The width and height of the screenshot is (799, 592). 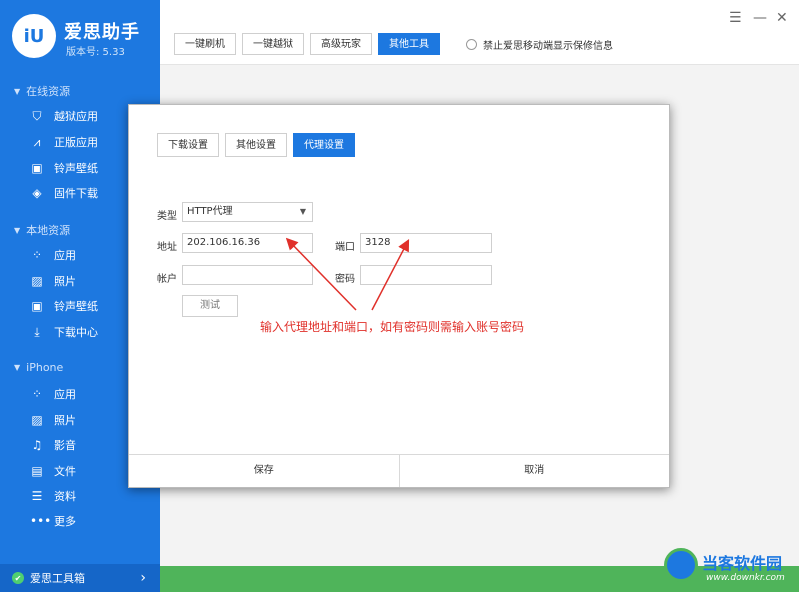 I want to click on sidebar-item-label: 下载中心, so click(x=76, y=332).